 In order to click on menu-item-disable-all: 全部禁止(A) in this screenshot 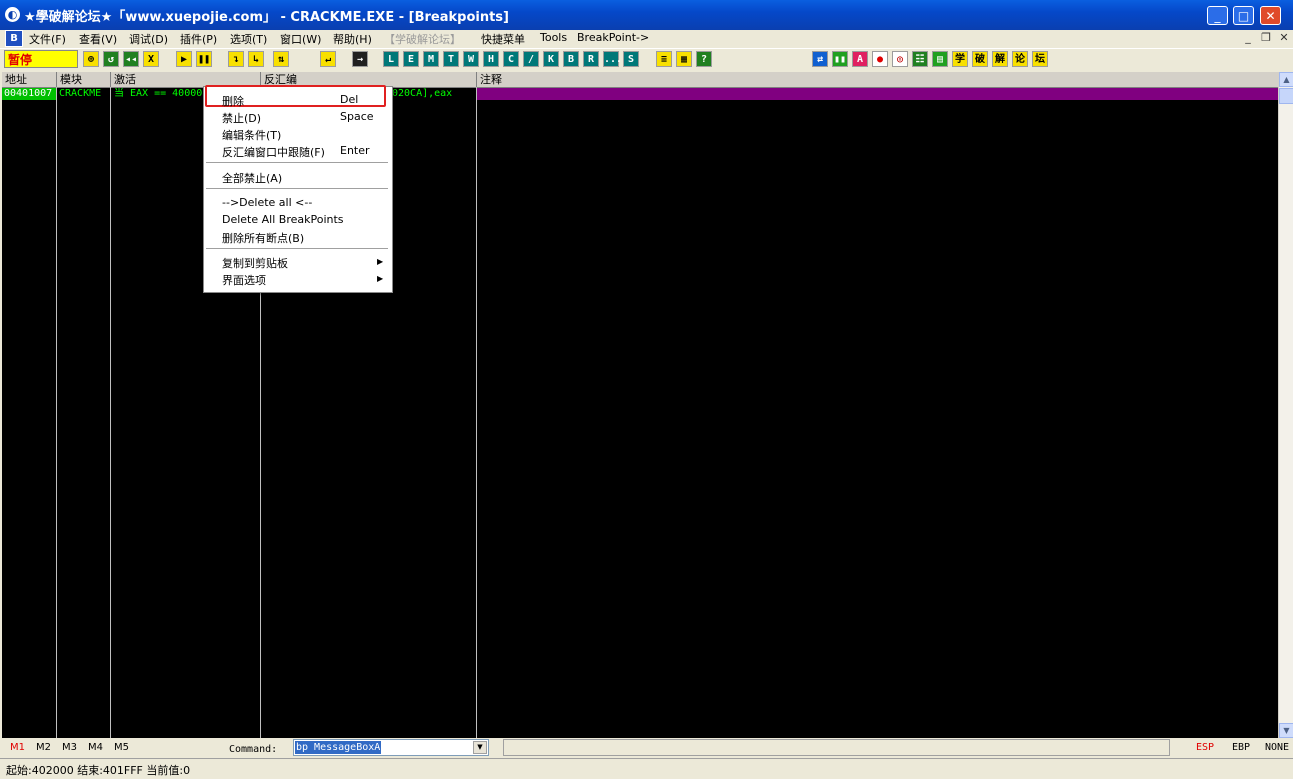, I will do `click(252, 178)`.